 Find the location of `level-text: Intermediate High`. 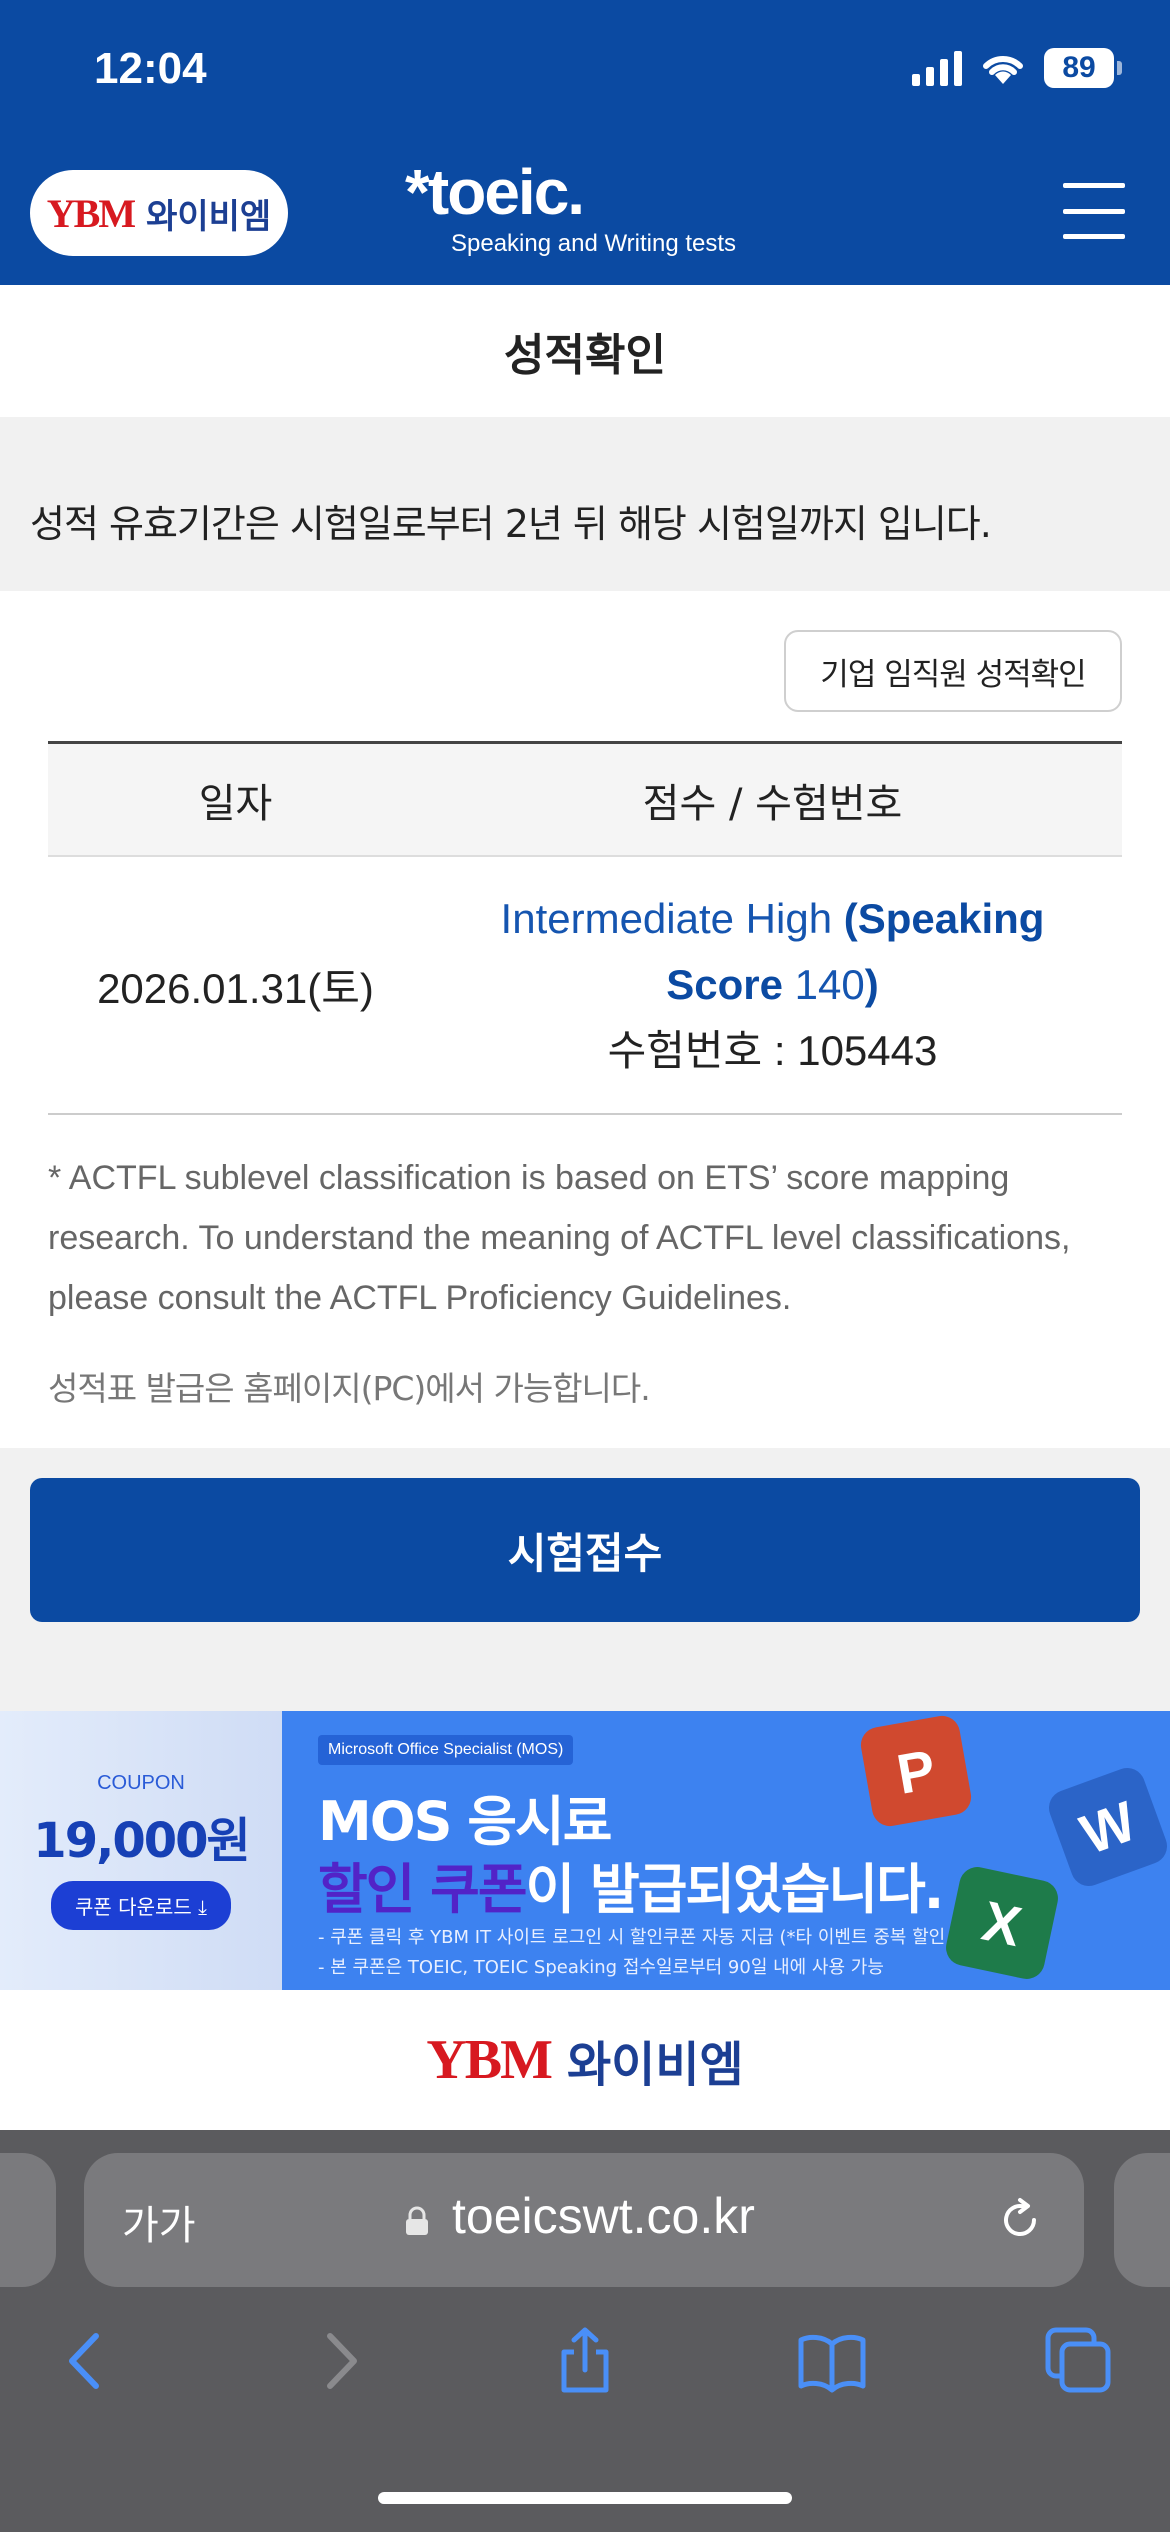

level-text: Intermediate High is located at coordinates (666, 918).